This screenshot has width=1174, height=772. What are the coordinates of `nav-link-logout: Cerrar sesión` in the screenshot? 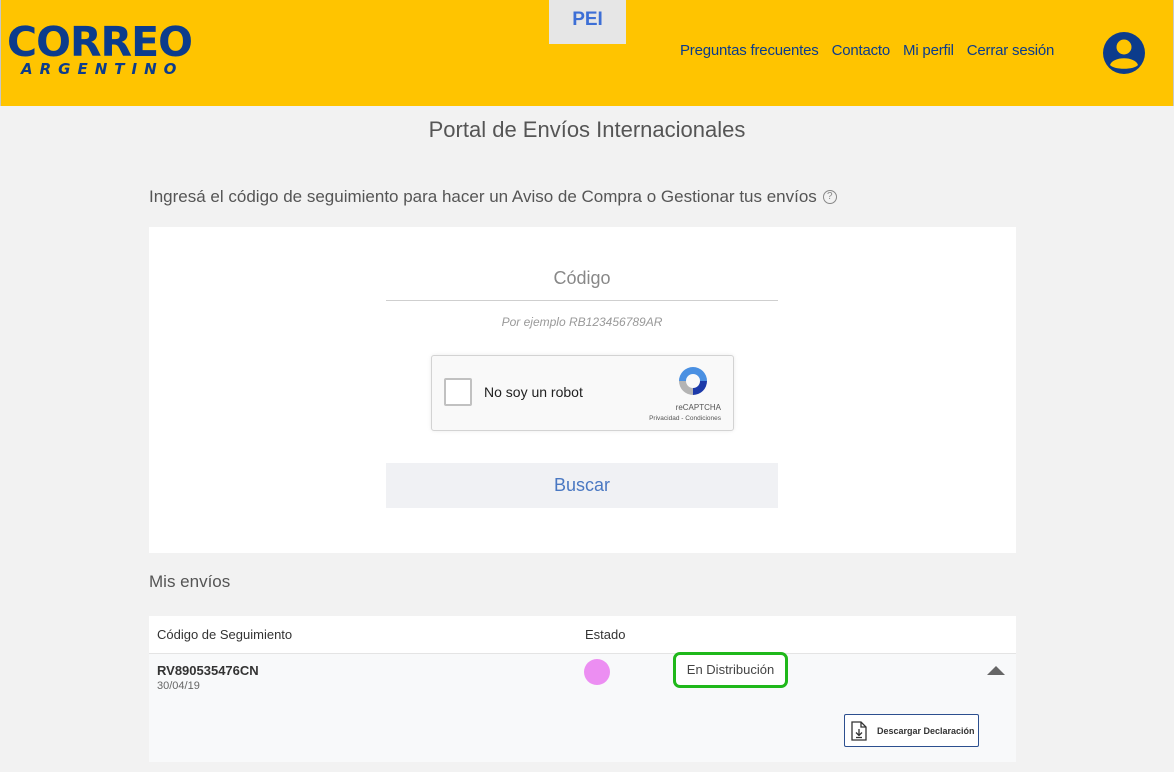 It's located at (1011, 50).